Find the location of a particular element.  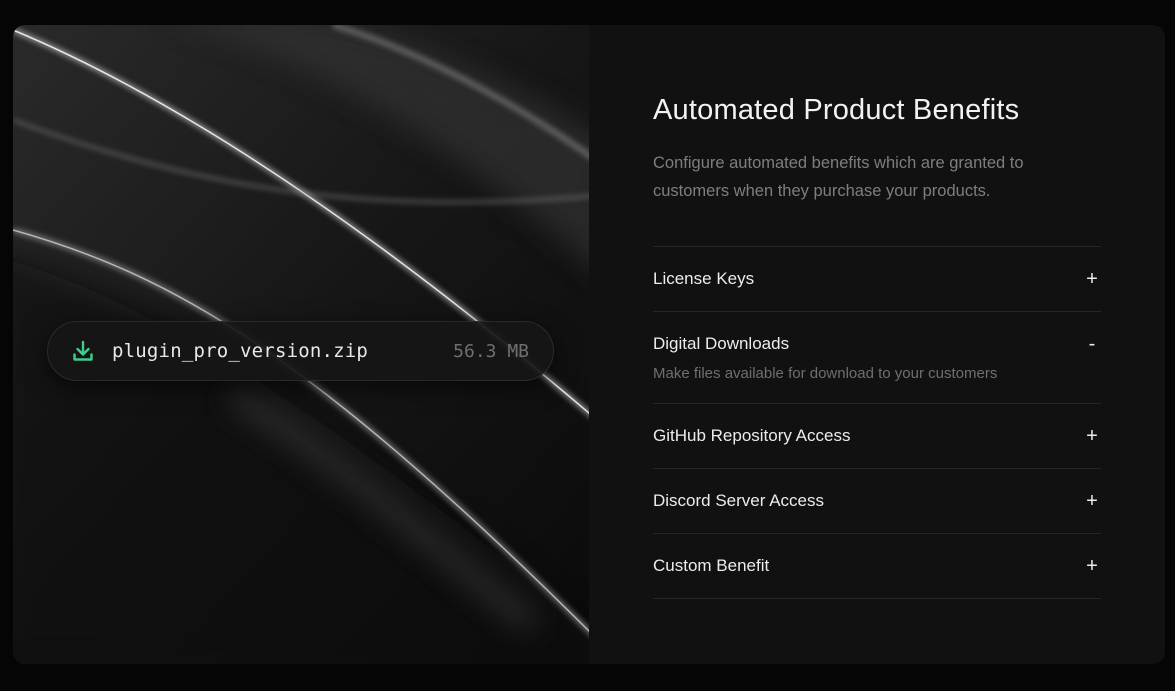

accordion-header: License Keys + is located at coordinates (877, 279).